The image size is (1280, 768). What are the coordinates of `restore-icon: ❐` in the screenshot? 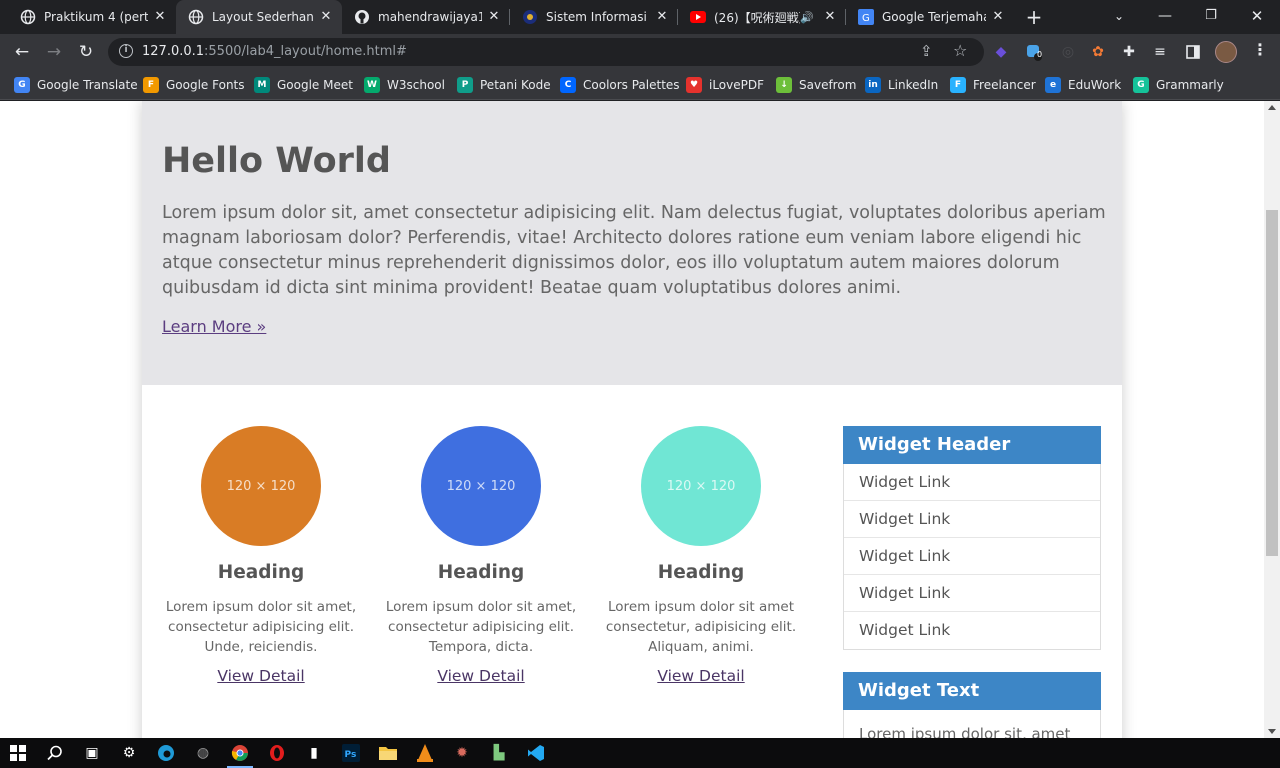 It's located at (1211, 17).